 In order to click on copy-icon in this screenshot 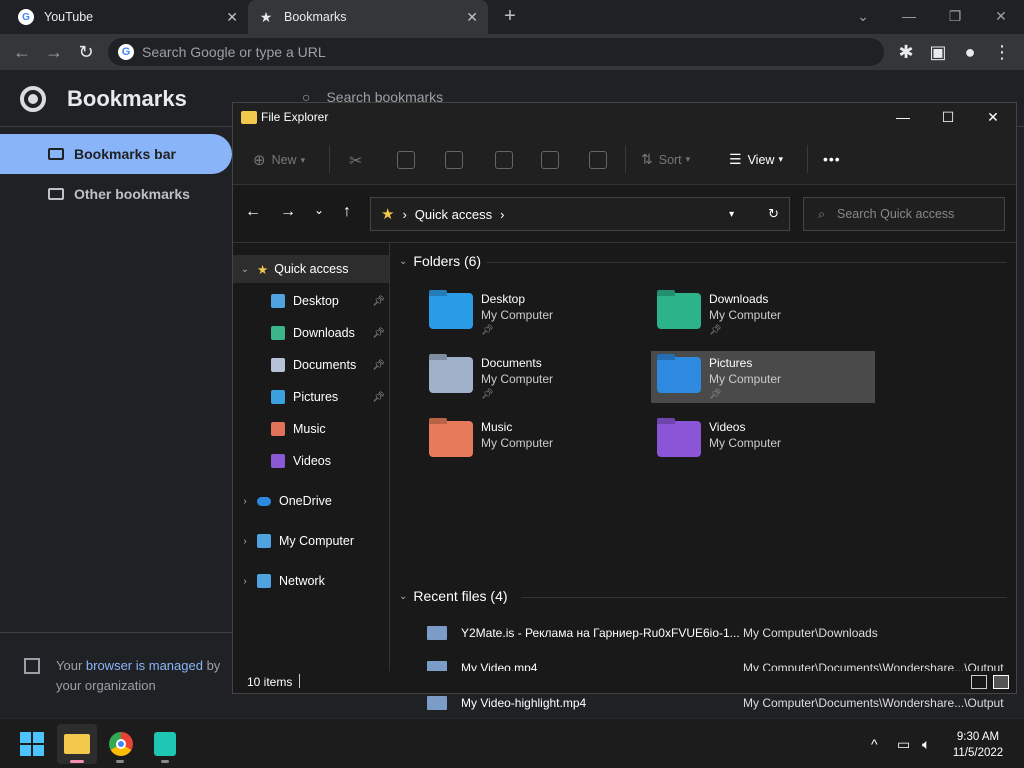, I will do `click(406, 160)`.